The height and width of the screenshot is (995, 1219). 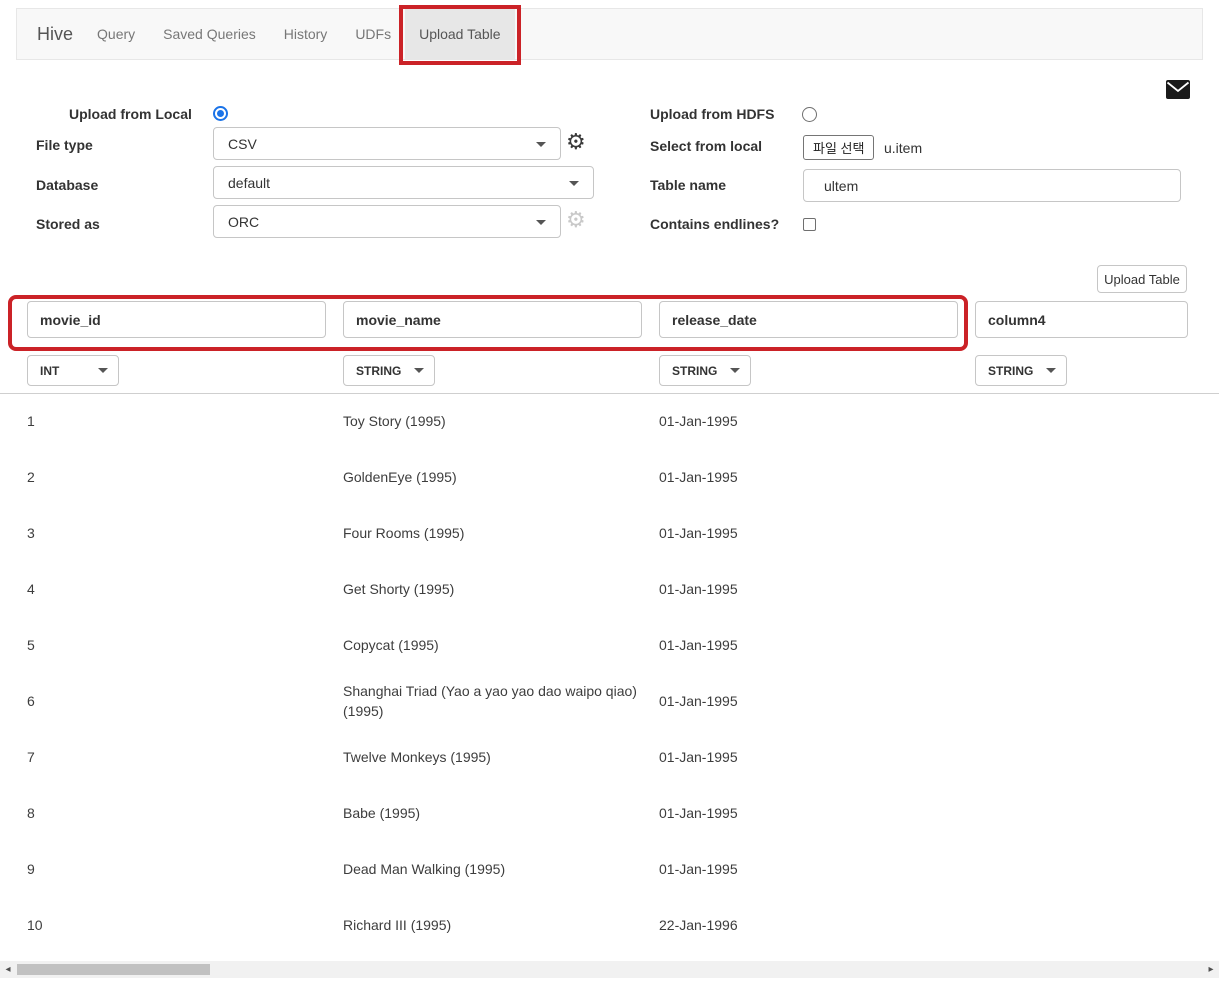 I want to click on upload-from-hdfs-label: Upload from HDFS, so click(x=712, y=114).